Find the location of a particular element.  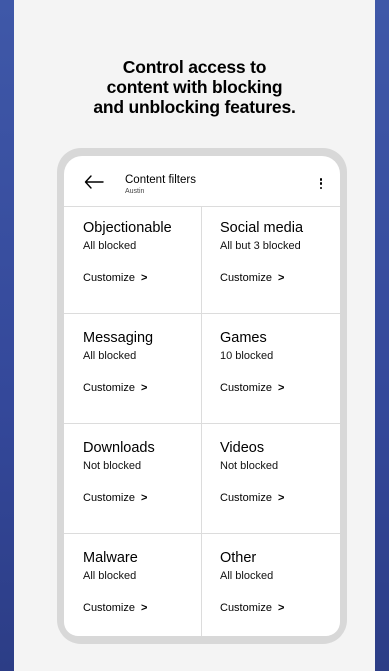

more-vertical-icon is located at coordinates (321, 185).